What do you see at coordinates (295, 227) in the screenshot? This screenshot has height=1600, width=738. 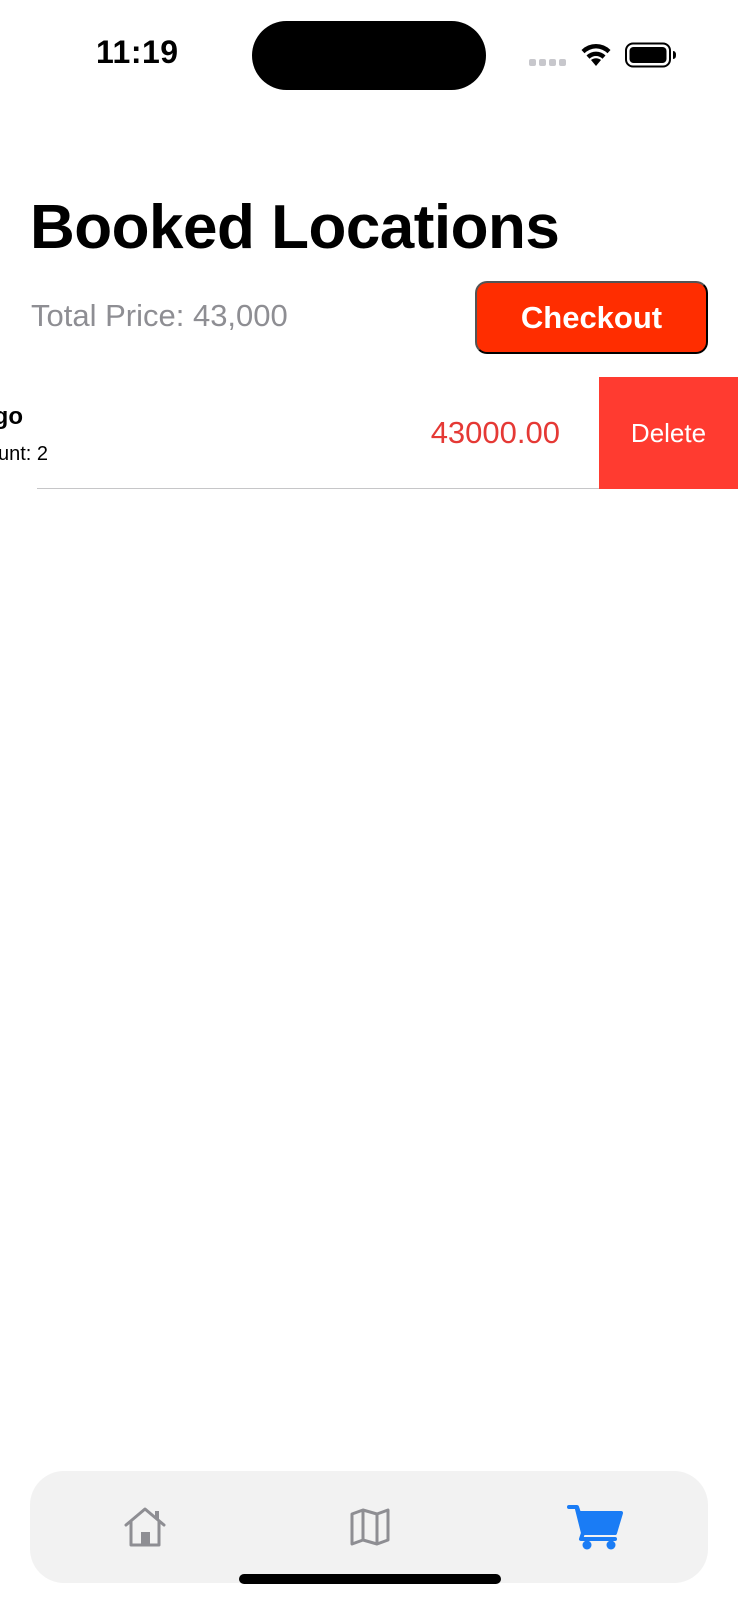 I see `page-title: Booked Locations` at bounding box center [295, 227].